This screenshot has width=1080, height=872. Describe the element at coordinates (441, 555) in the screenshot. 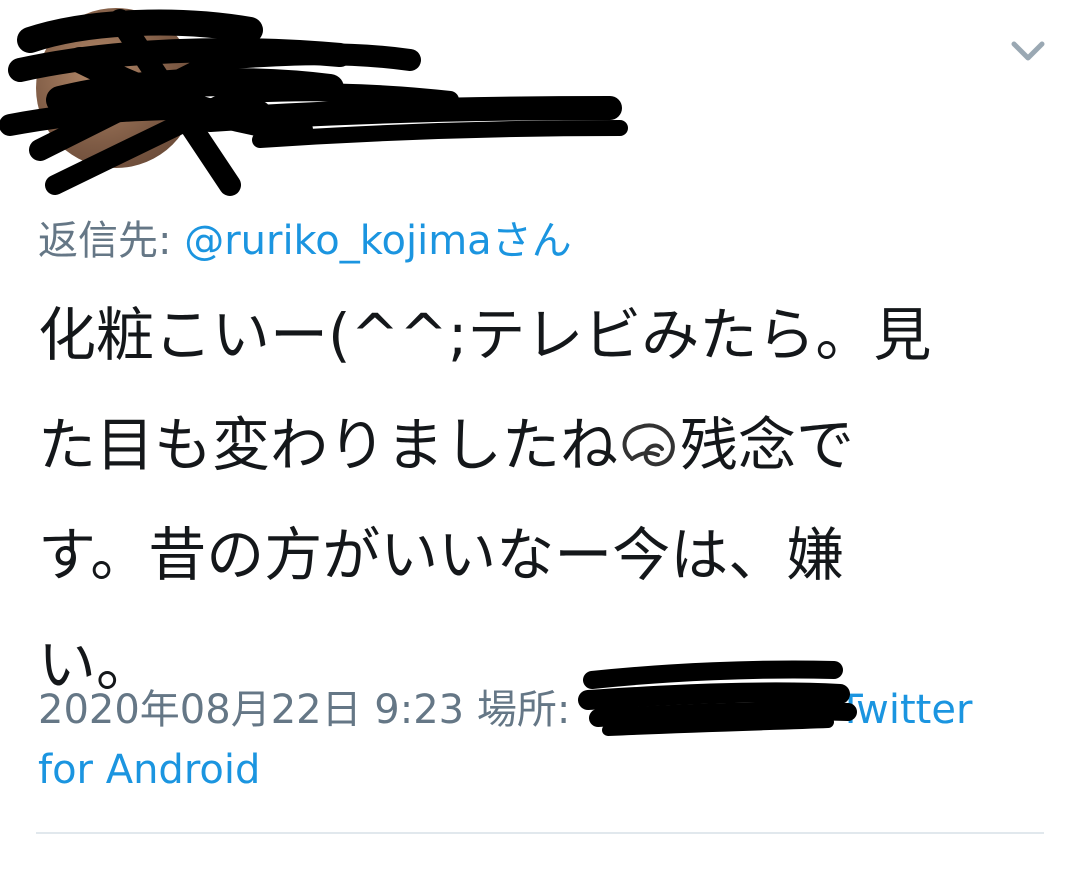

I see `tweet-text-line: す。昔の方がいいなー今は、嫌` at that location.